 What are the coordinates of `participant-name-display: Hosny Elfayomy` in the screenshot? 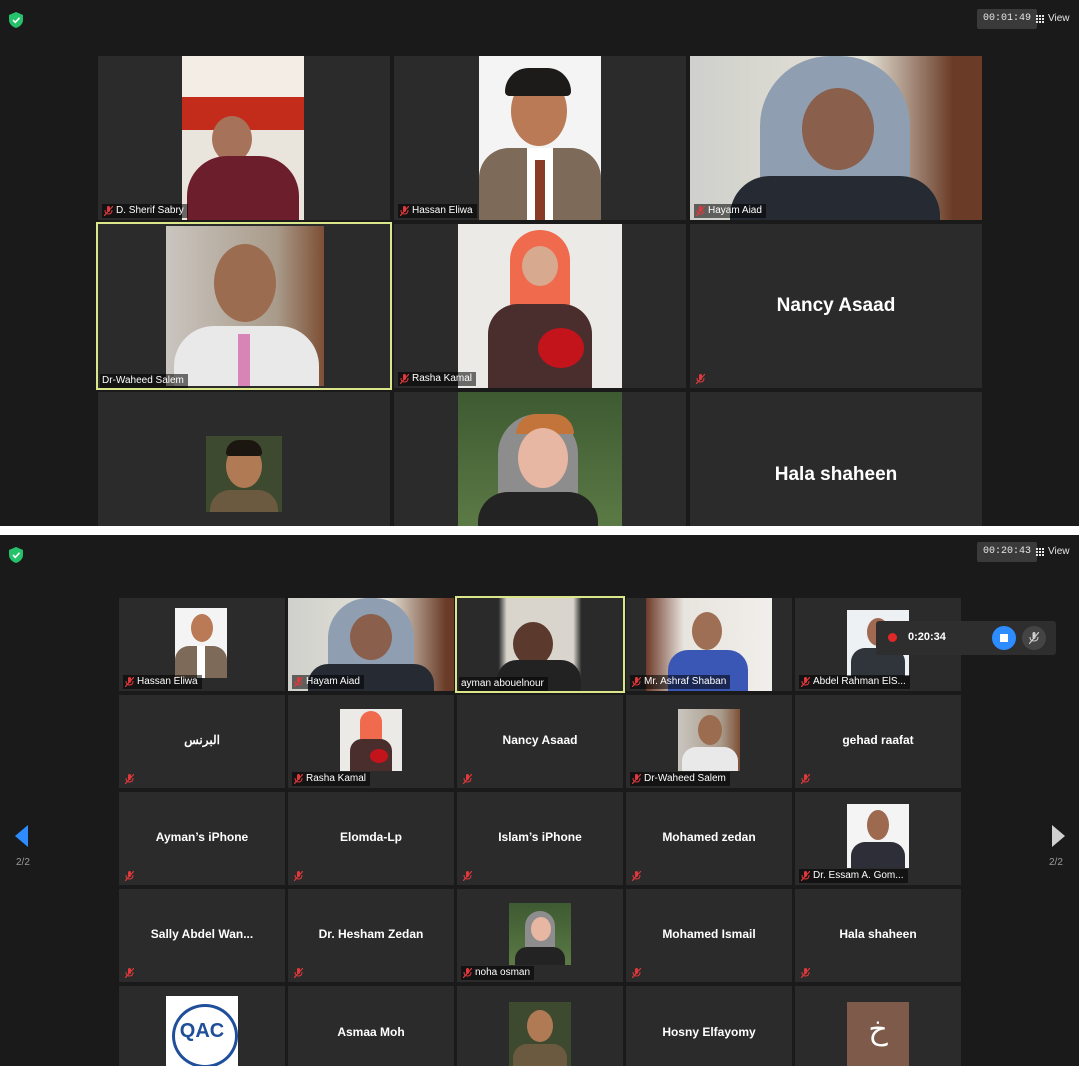 It's located at (709, 1032).